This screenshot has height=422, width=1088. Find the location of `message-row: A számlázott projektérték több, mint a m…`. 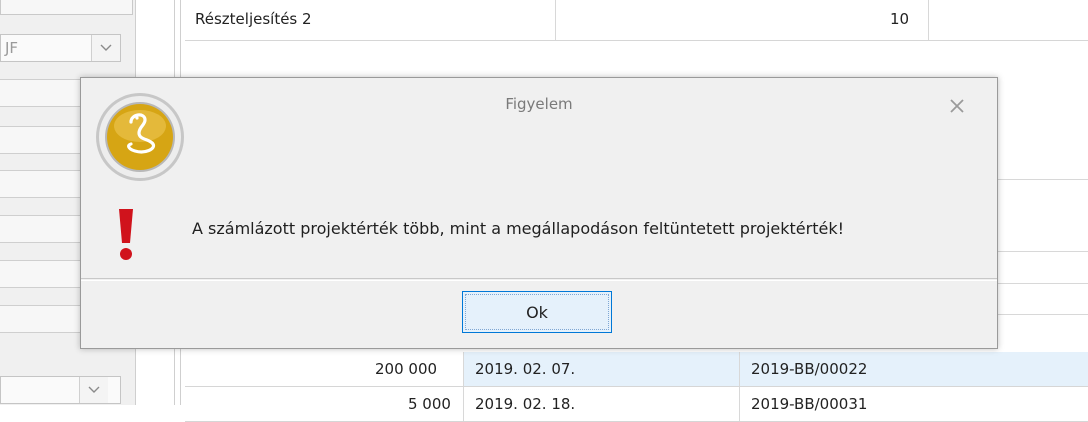

message-row: A számlázott projektérték több, mint a m… is located at coordinates (539, 231).